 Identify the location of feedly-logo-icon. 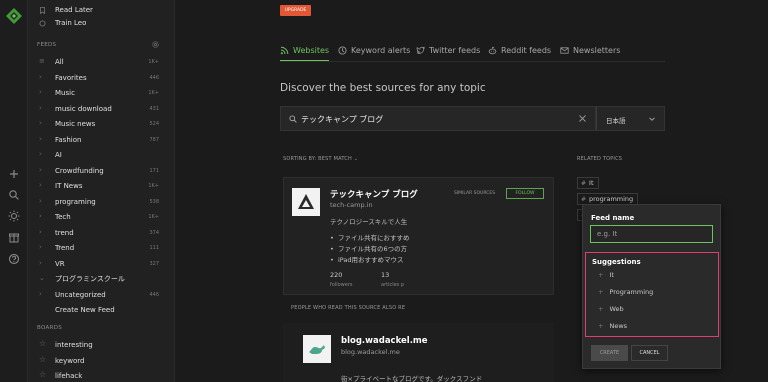
(14, 16).